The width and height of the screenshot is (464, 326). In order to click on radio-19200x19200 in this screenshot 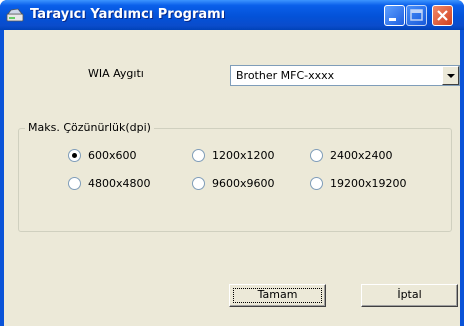, I will do `click(316, 183)`.